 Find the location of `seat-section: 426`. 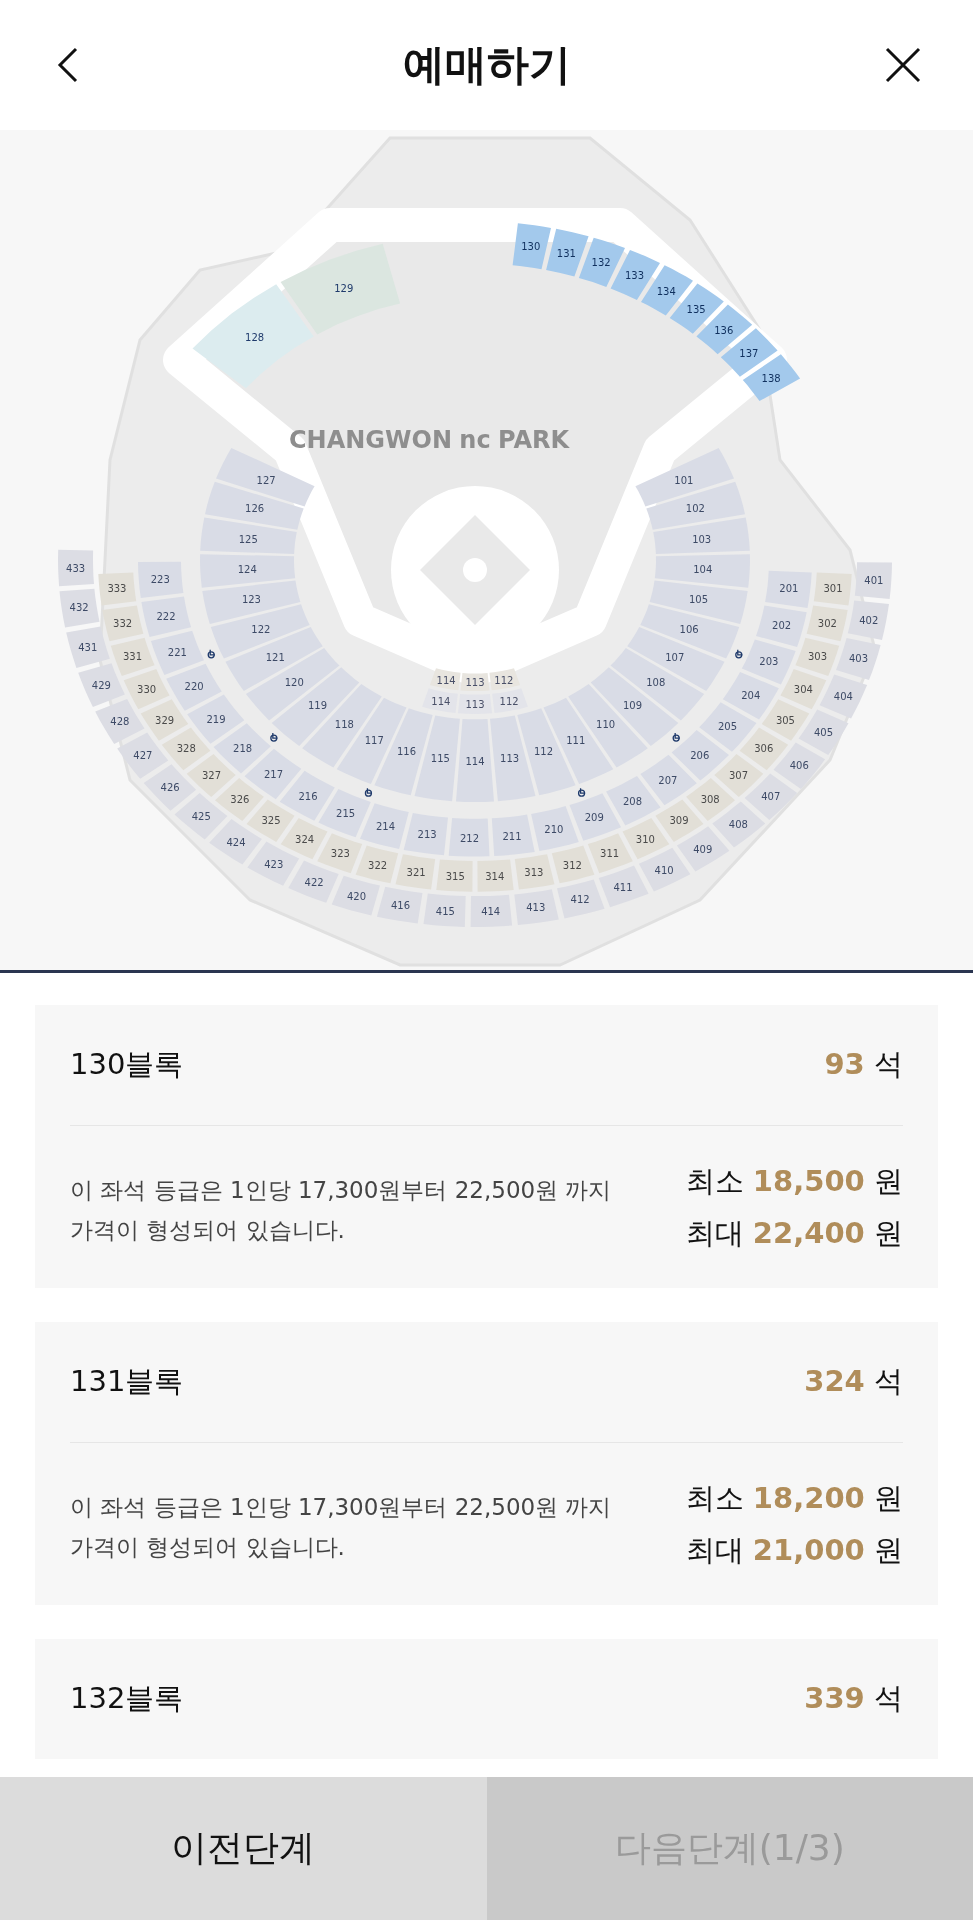

seat-section: 426 is located at coordinates (170, 787).